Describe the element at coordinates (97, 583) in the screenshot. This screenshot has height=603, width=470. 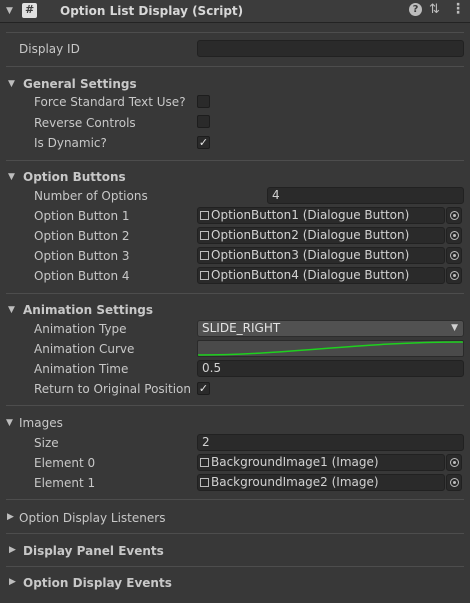
I see `option-display-events-foldout: Option Display Events` at that location.